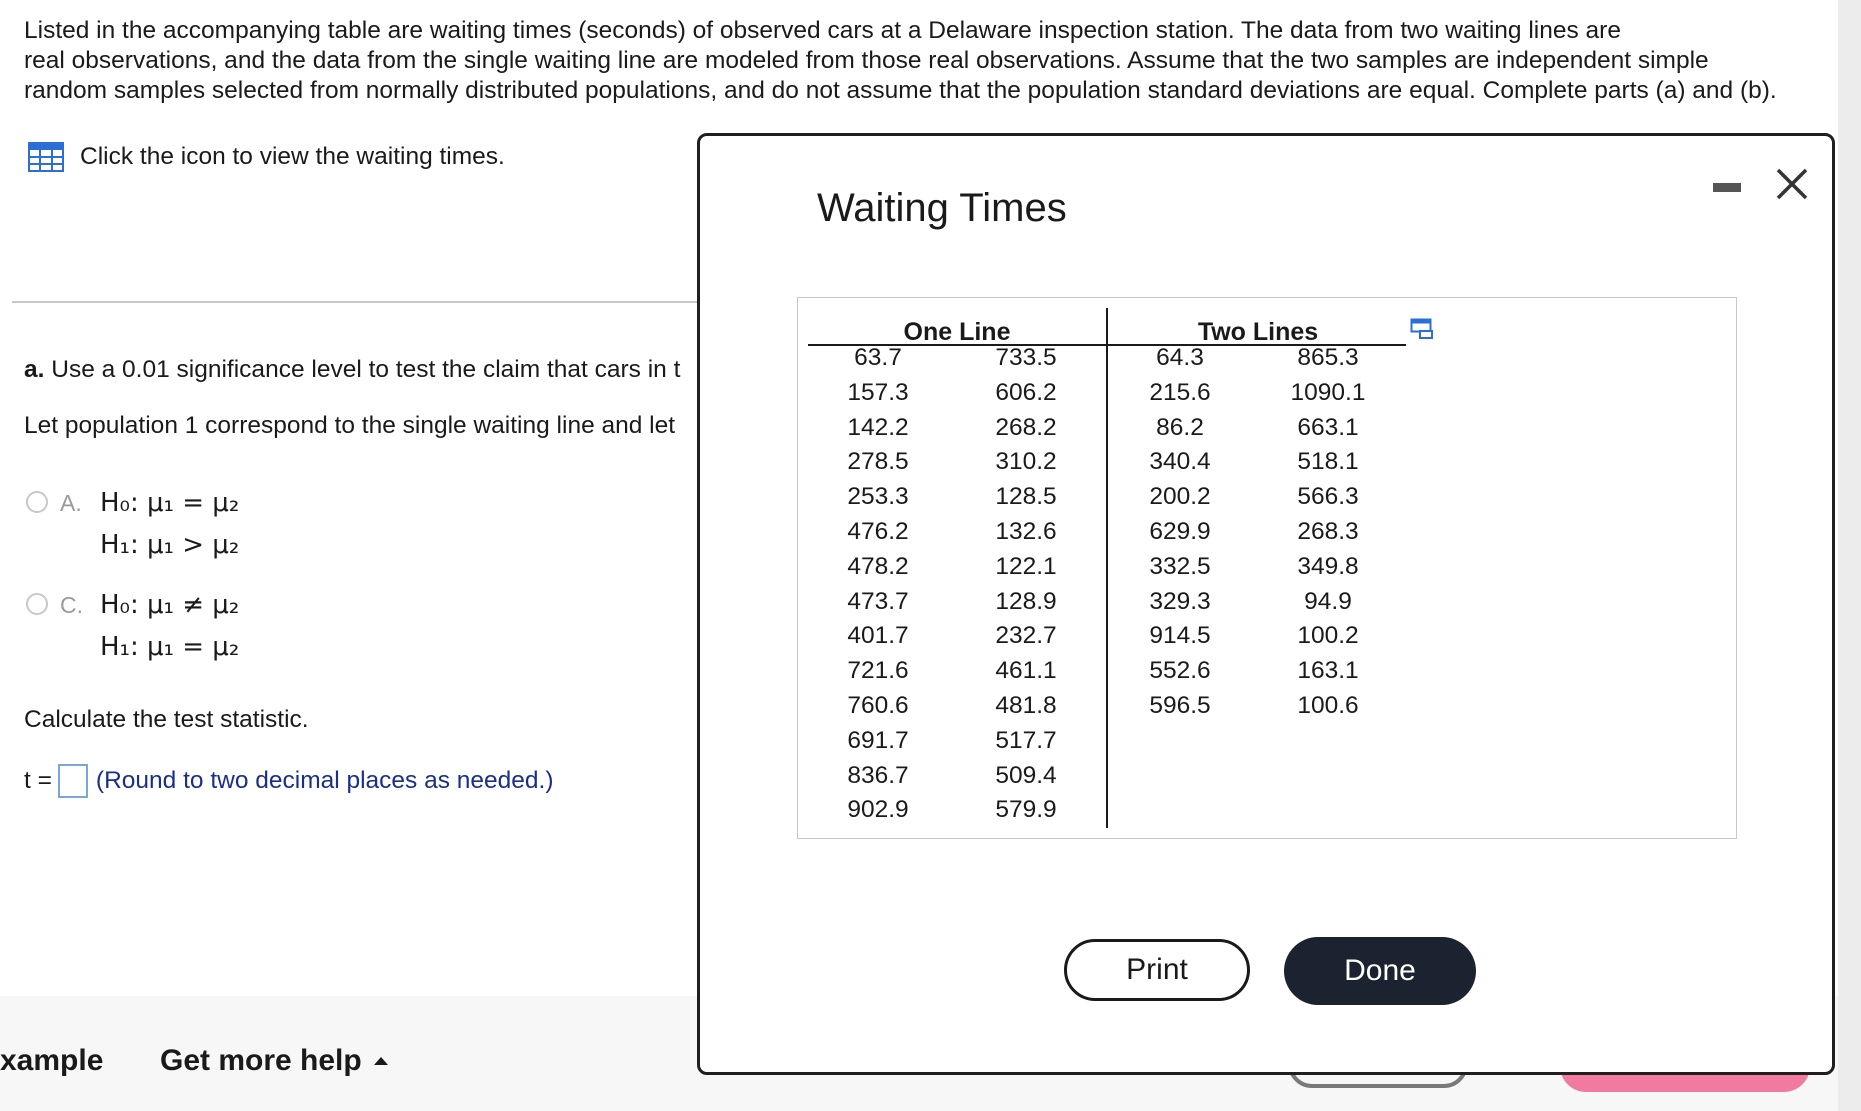  Describe the element at coordinates (1180, 427) in the screenshot. I see `table-cell: 86.2` at that location.